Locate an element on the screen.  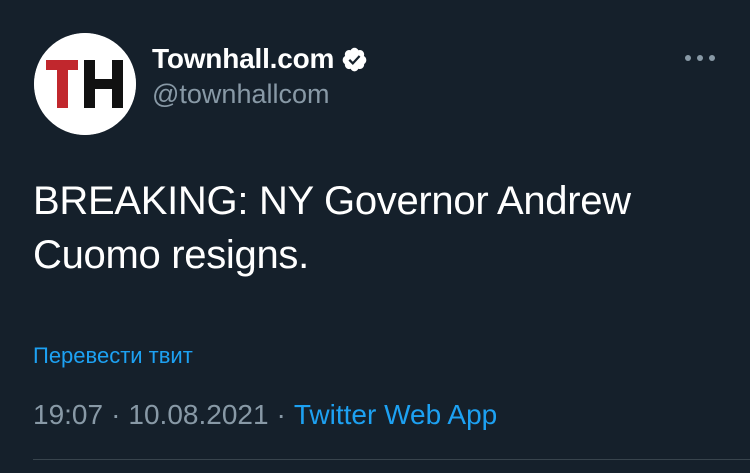
display-name-row: Townhall.com is located at coordinates (260, 59).